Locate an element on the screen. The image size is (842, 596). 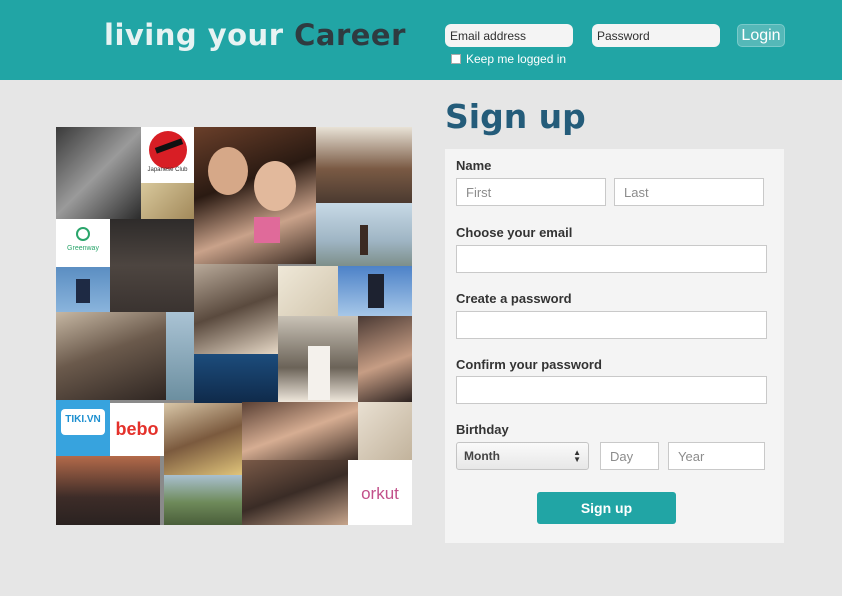
confirm-password-label: Confirm your password is located at coordinates (529, 364).